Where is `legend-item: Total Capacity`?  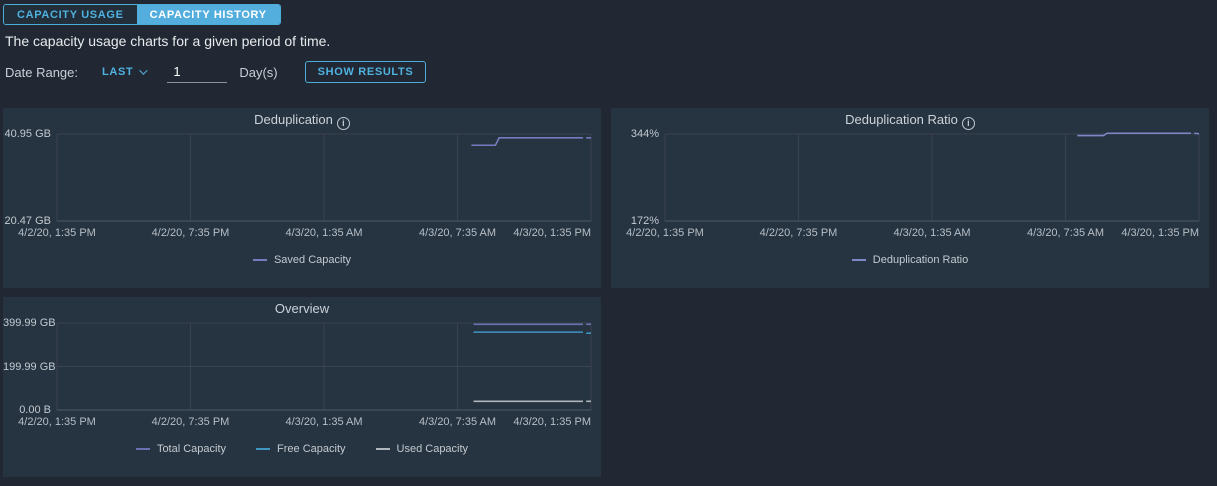 legend-item: Total Capacity is located at coordinates (181, 449).